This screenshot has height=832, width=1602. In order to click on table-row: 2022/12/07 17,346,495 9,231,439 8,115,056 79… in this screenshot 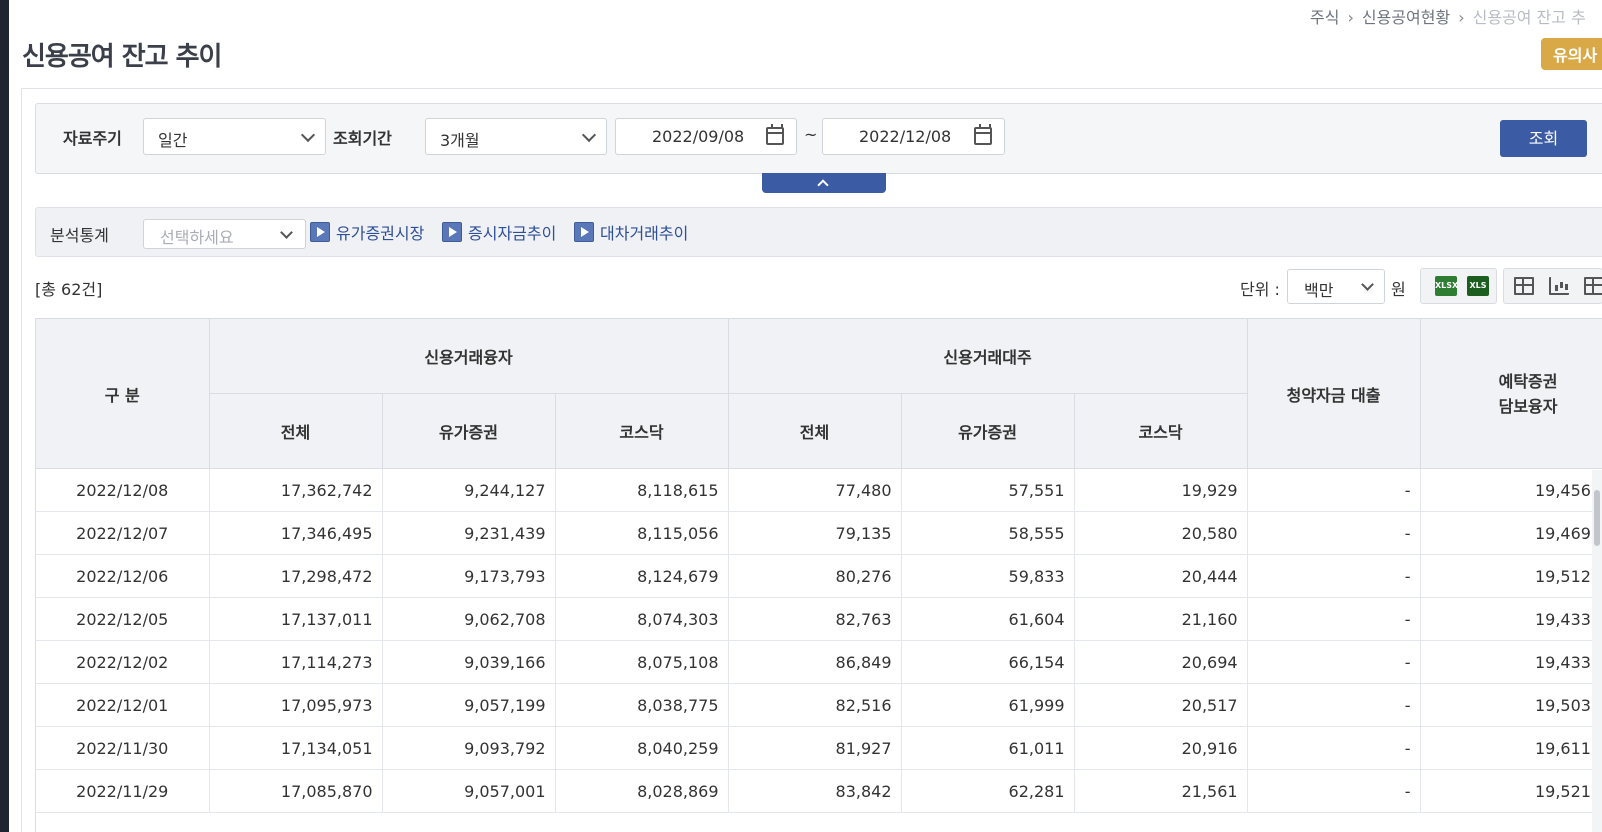, I will do `click(819, 533)`.